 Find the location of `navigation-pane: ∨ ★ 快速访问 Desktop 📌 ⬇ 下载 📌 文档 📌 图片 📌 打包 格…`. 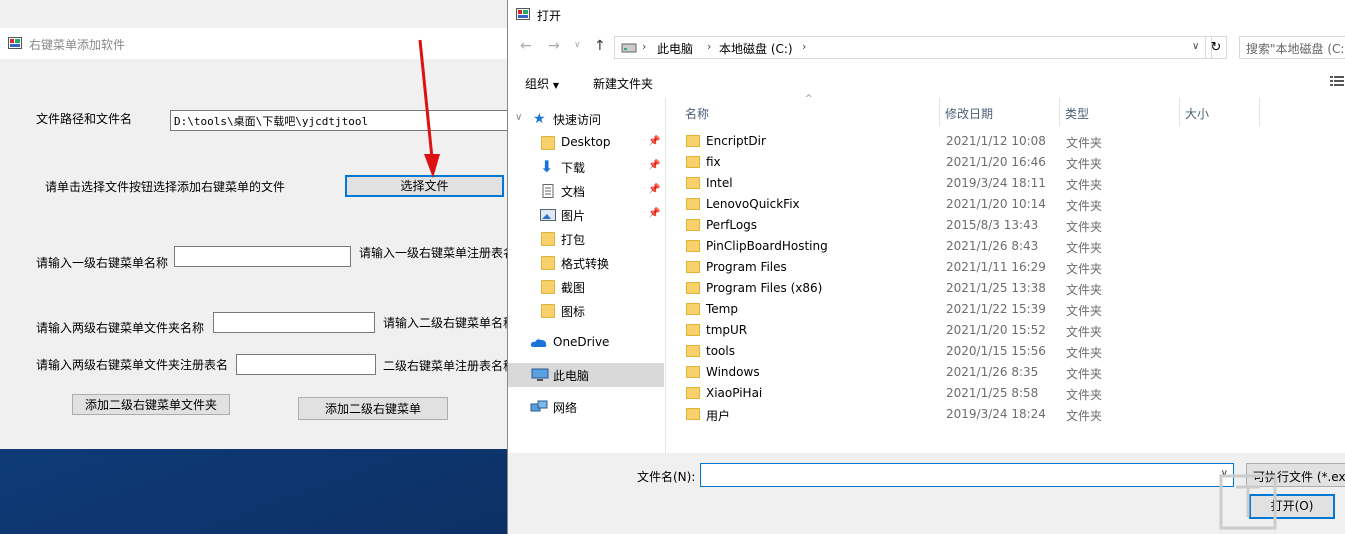

navigation-pane: ∨ ★ 快速访问 Desktop 📌 ⬇ 下载 📌 文档 📌 图片 📌 打包 格… is located at coordinates (587, 275).